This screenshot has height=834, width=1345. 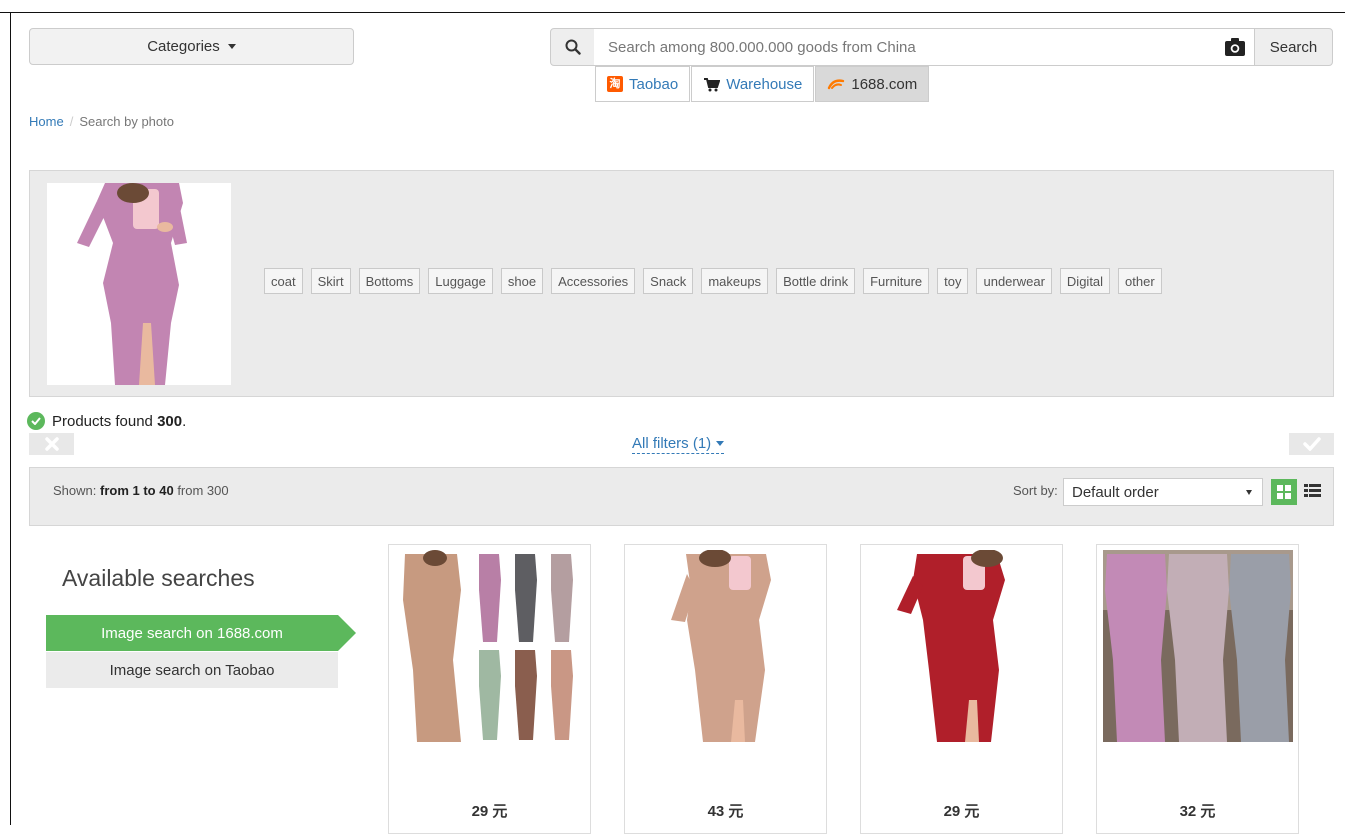 I want to click on breadcrumb-home-link: Home, so click(x=46, y=121).